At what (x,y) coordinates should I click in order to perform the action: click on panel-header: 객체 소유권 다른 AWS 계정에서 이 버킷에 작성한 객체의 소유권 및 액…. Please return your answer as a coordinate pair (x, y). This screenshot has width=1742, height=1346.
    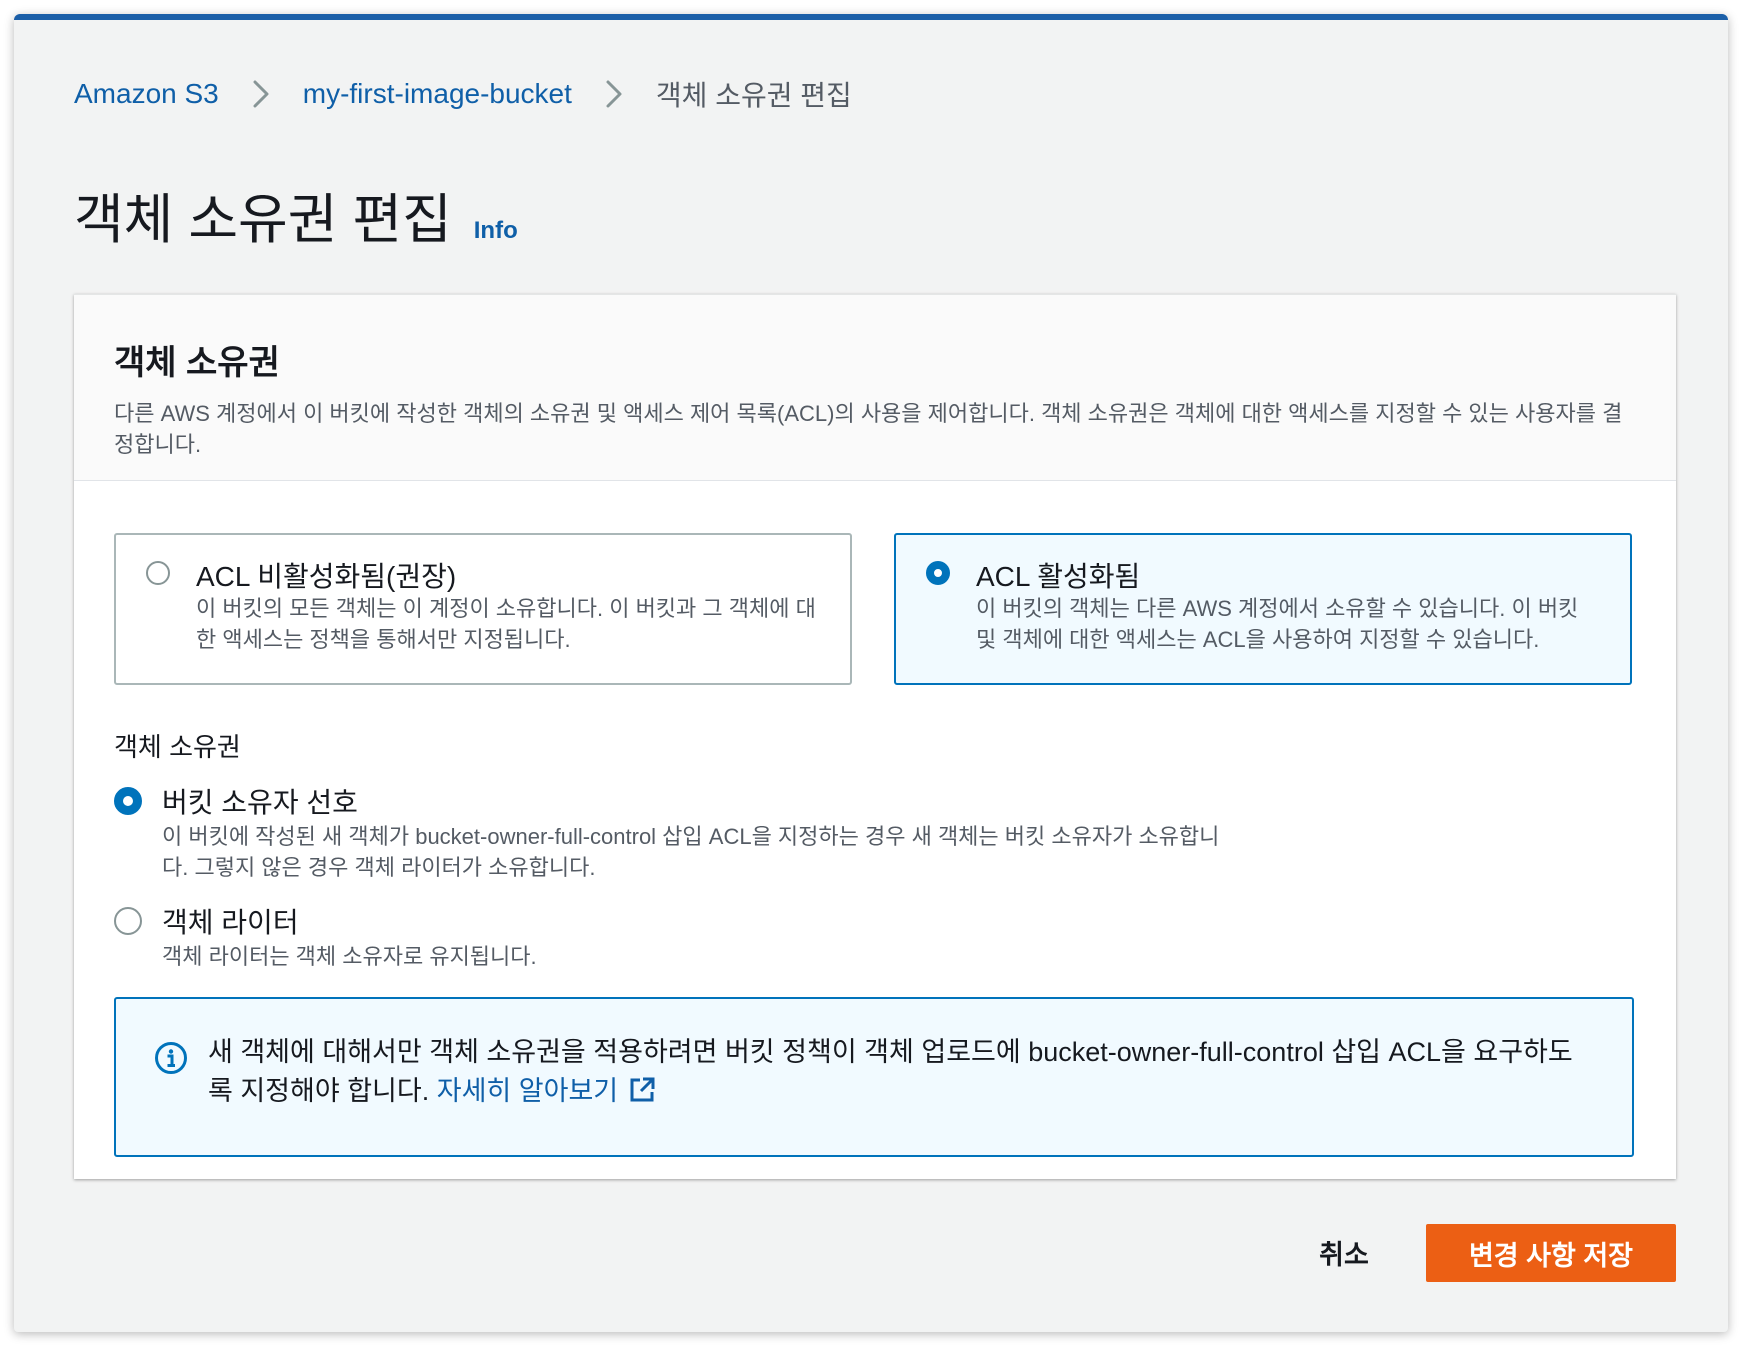
    Looking at the image, I should click on (875, 388).